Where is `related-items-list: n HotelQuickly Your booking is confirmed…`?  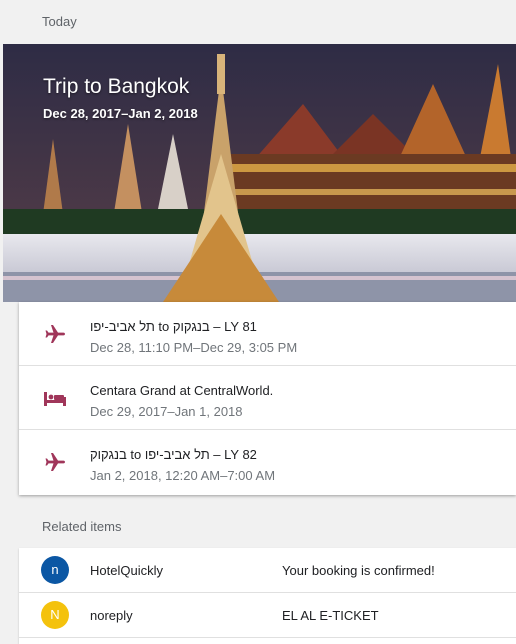
related-items-list: n HotelQuickly Your booking is confirmed… is located at coordinates (267, 596).